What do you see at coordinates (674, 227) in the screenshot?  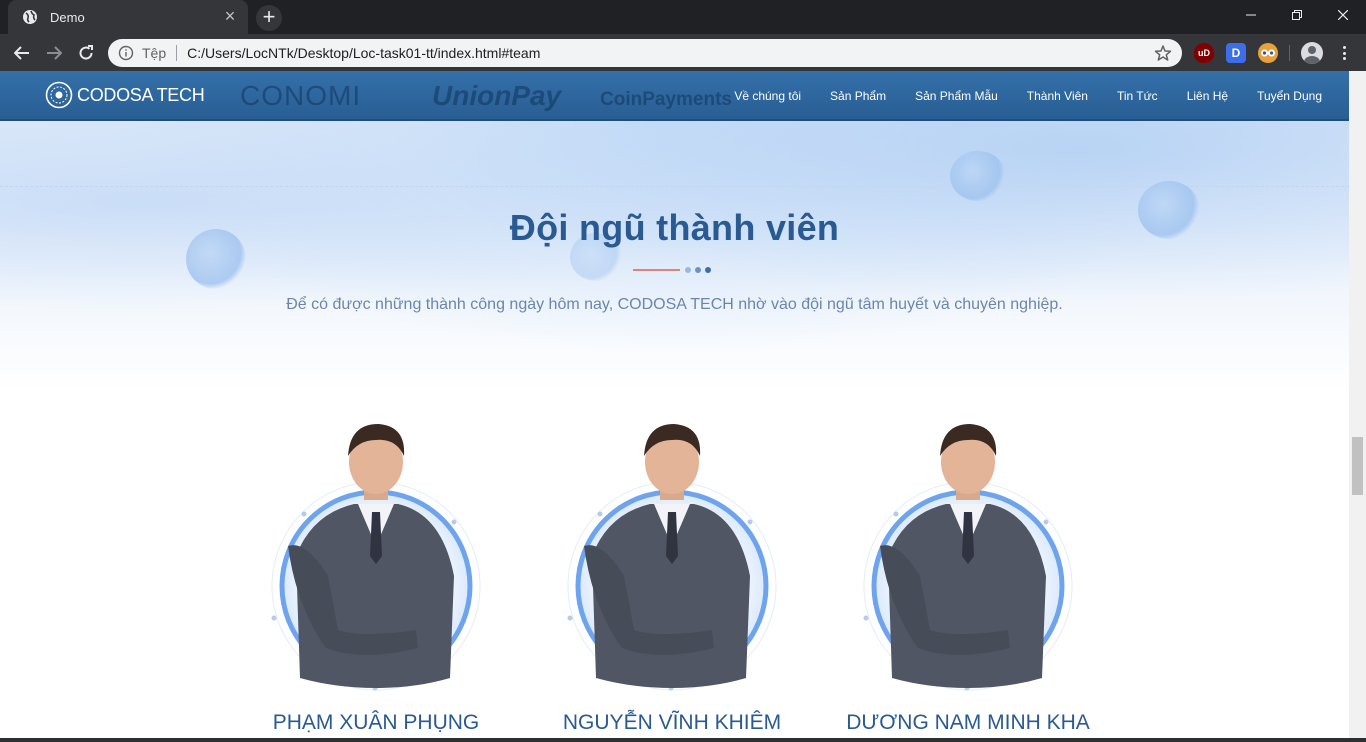 I see `team-section-title: Đội ngũ thành viên` at bounding box center [674, 227].